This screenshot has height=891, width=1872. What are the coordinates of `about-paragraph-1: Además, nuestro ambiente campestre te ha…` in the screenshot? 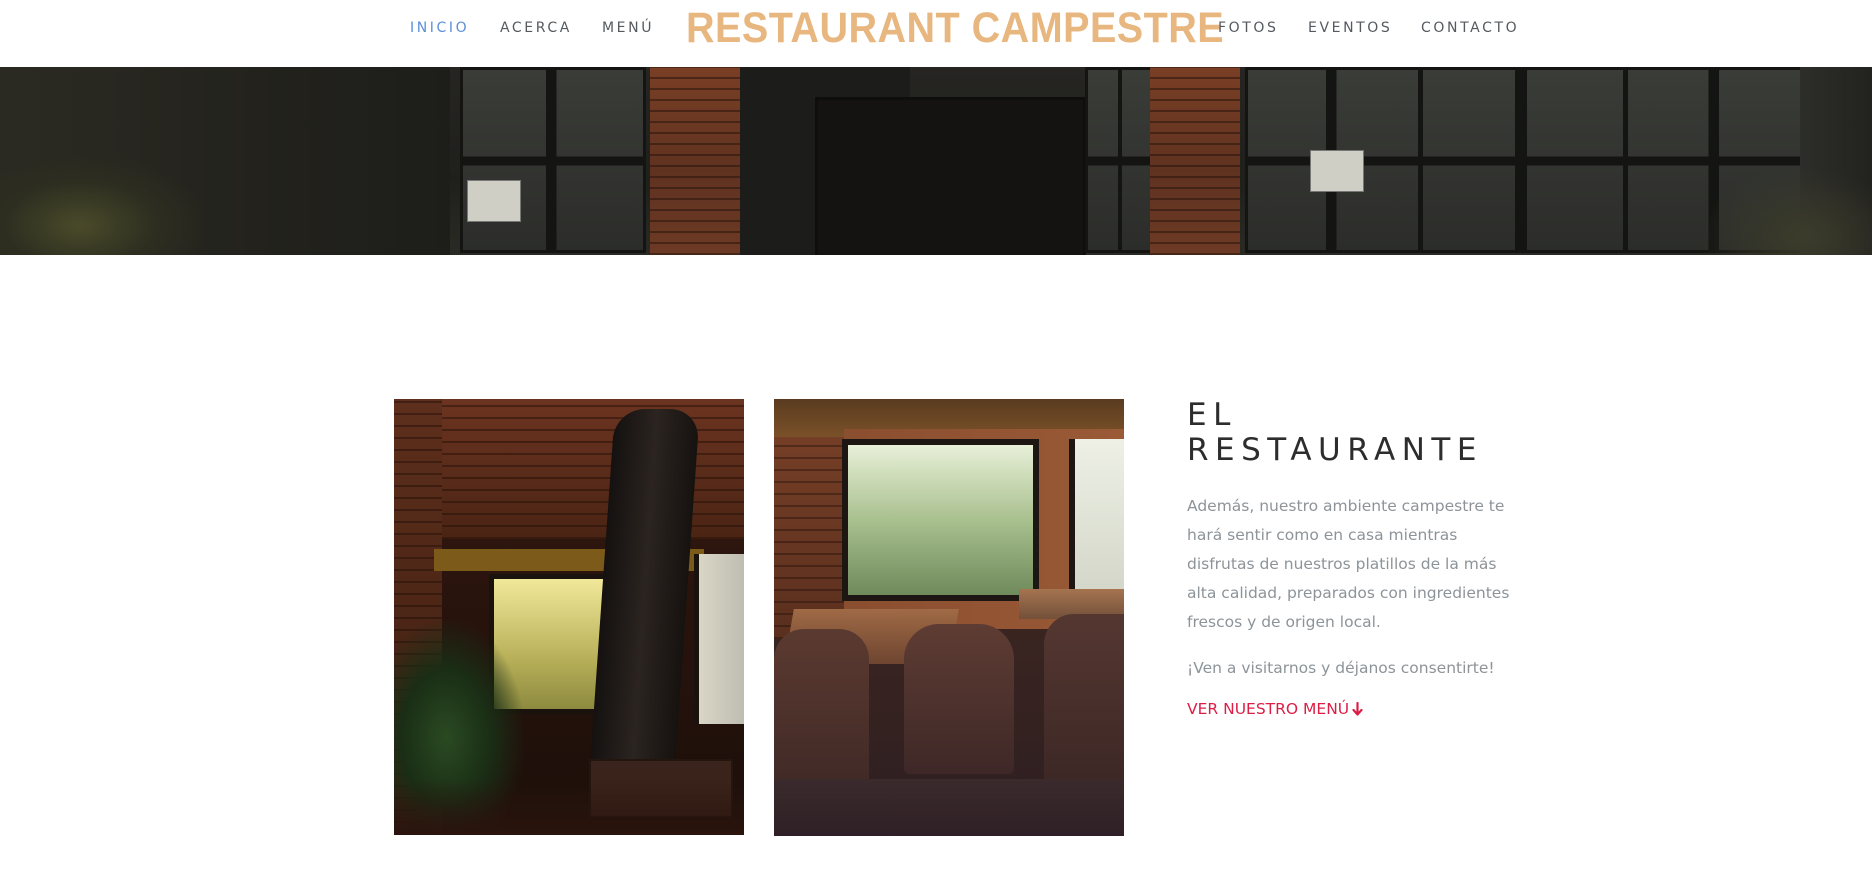 It's located at (1348, 564).